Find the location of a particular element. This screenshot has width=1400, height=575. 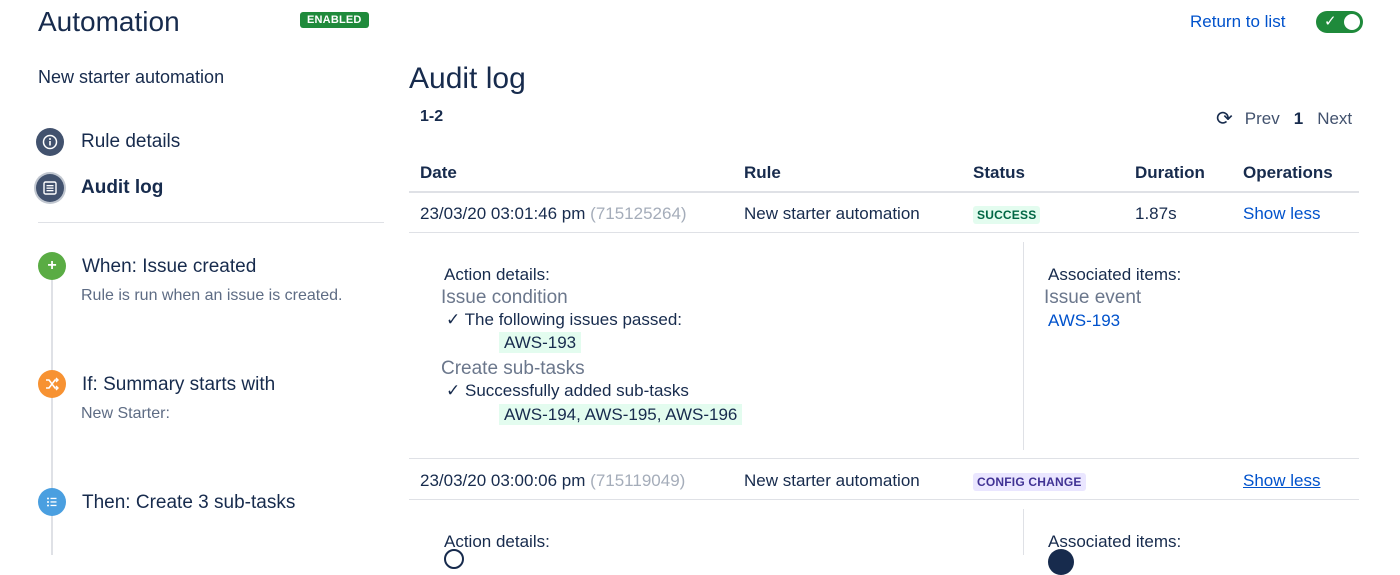

step-trigger-desc: Rule is run when an issue is created. is located at coordinates (212, 295).